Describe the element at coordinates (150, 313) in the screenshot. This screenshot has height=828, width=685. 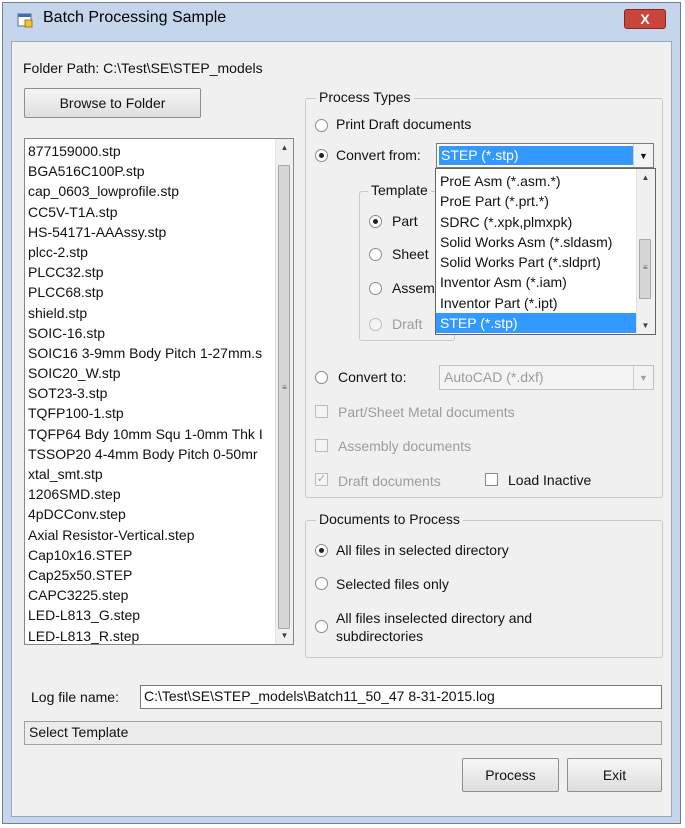
I see `list-item: shield.stp` at that location.